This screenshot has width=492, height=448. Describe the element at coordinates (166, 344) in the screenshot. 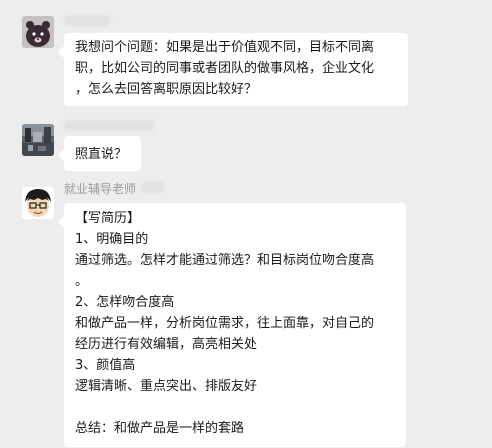

I see `message-text-line: 经历进行有效编辑，高亮相关处` at that location.